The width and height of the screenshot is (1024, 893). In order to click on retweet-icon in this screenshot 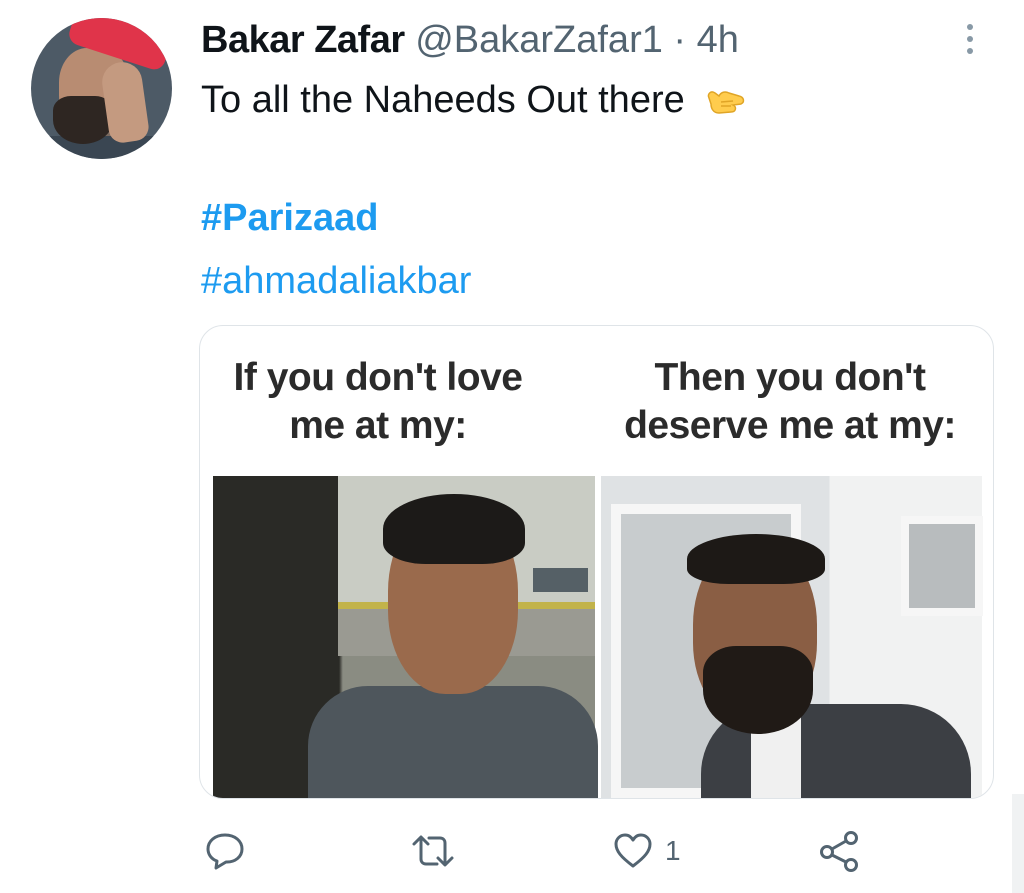, I will do `click(433, 851)`.